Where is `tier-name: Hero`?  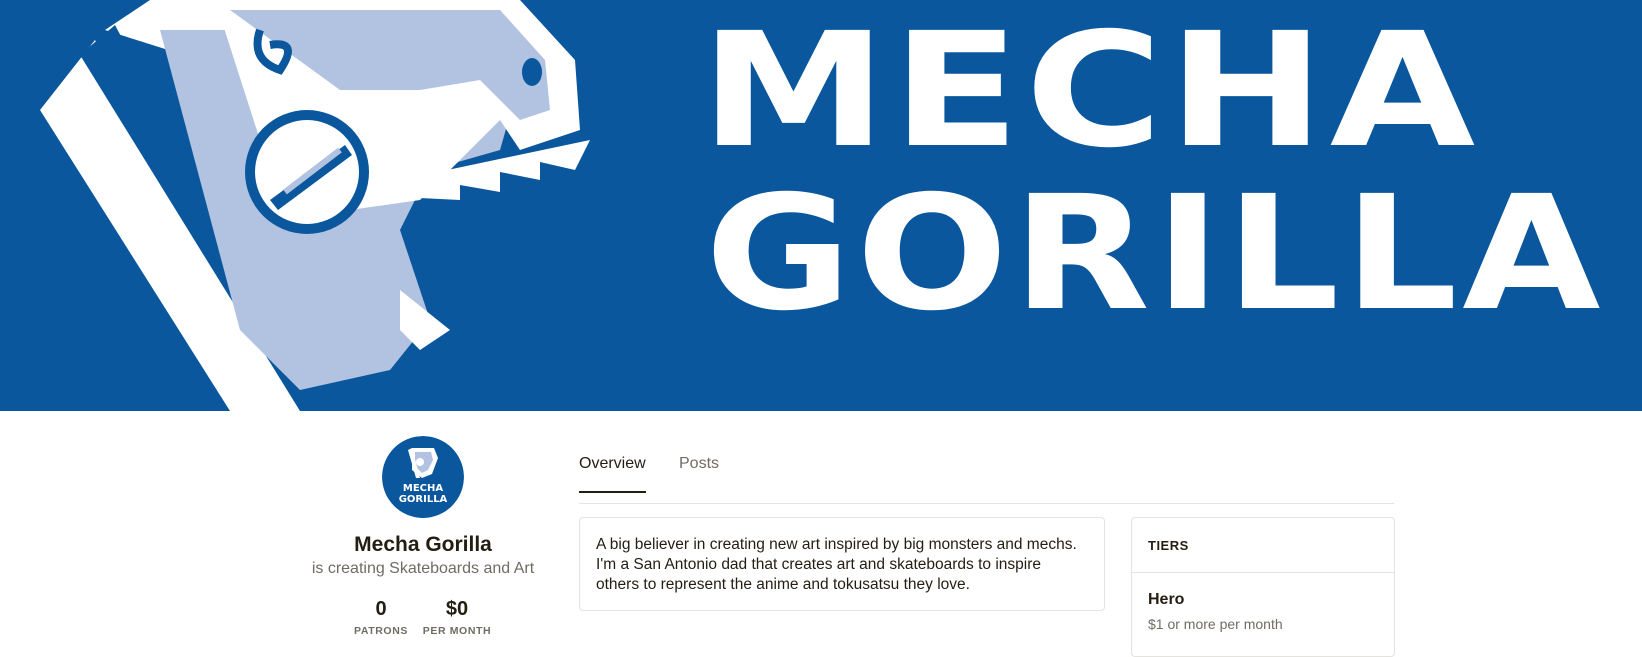
tier-name: Hero is located at coordinates (1166, 600).